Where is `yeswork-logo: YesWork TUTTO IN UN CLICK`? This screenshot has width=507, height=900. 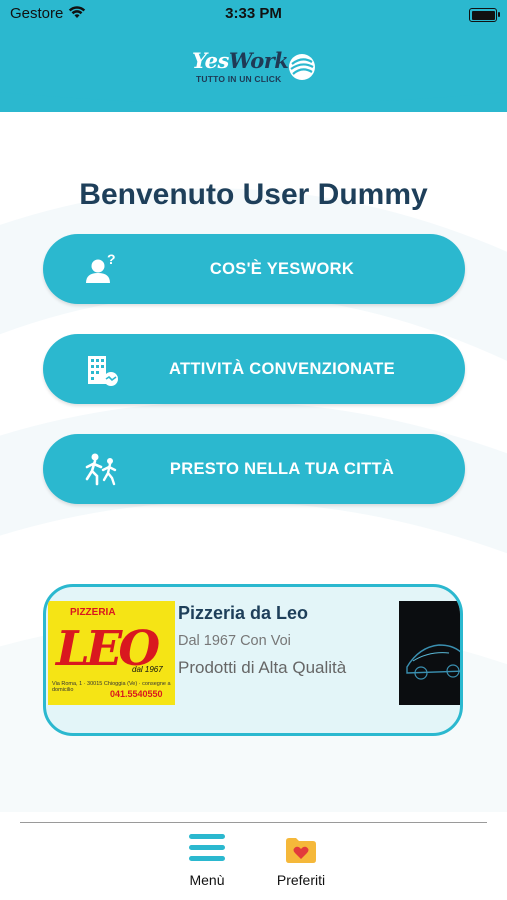 yeswork-logo: YesWork TUTTO IN UN CLICK is located at coordinates (255, 68).